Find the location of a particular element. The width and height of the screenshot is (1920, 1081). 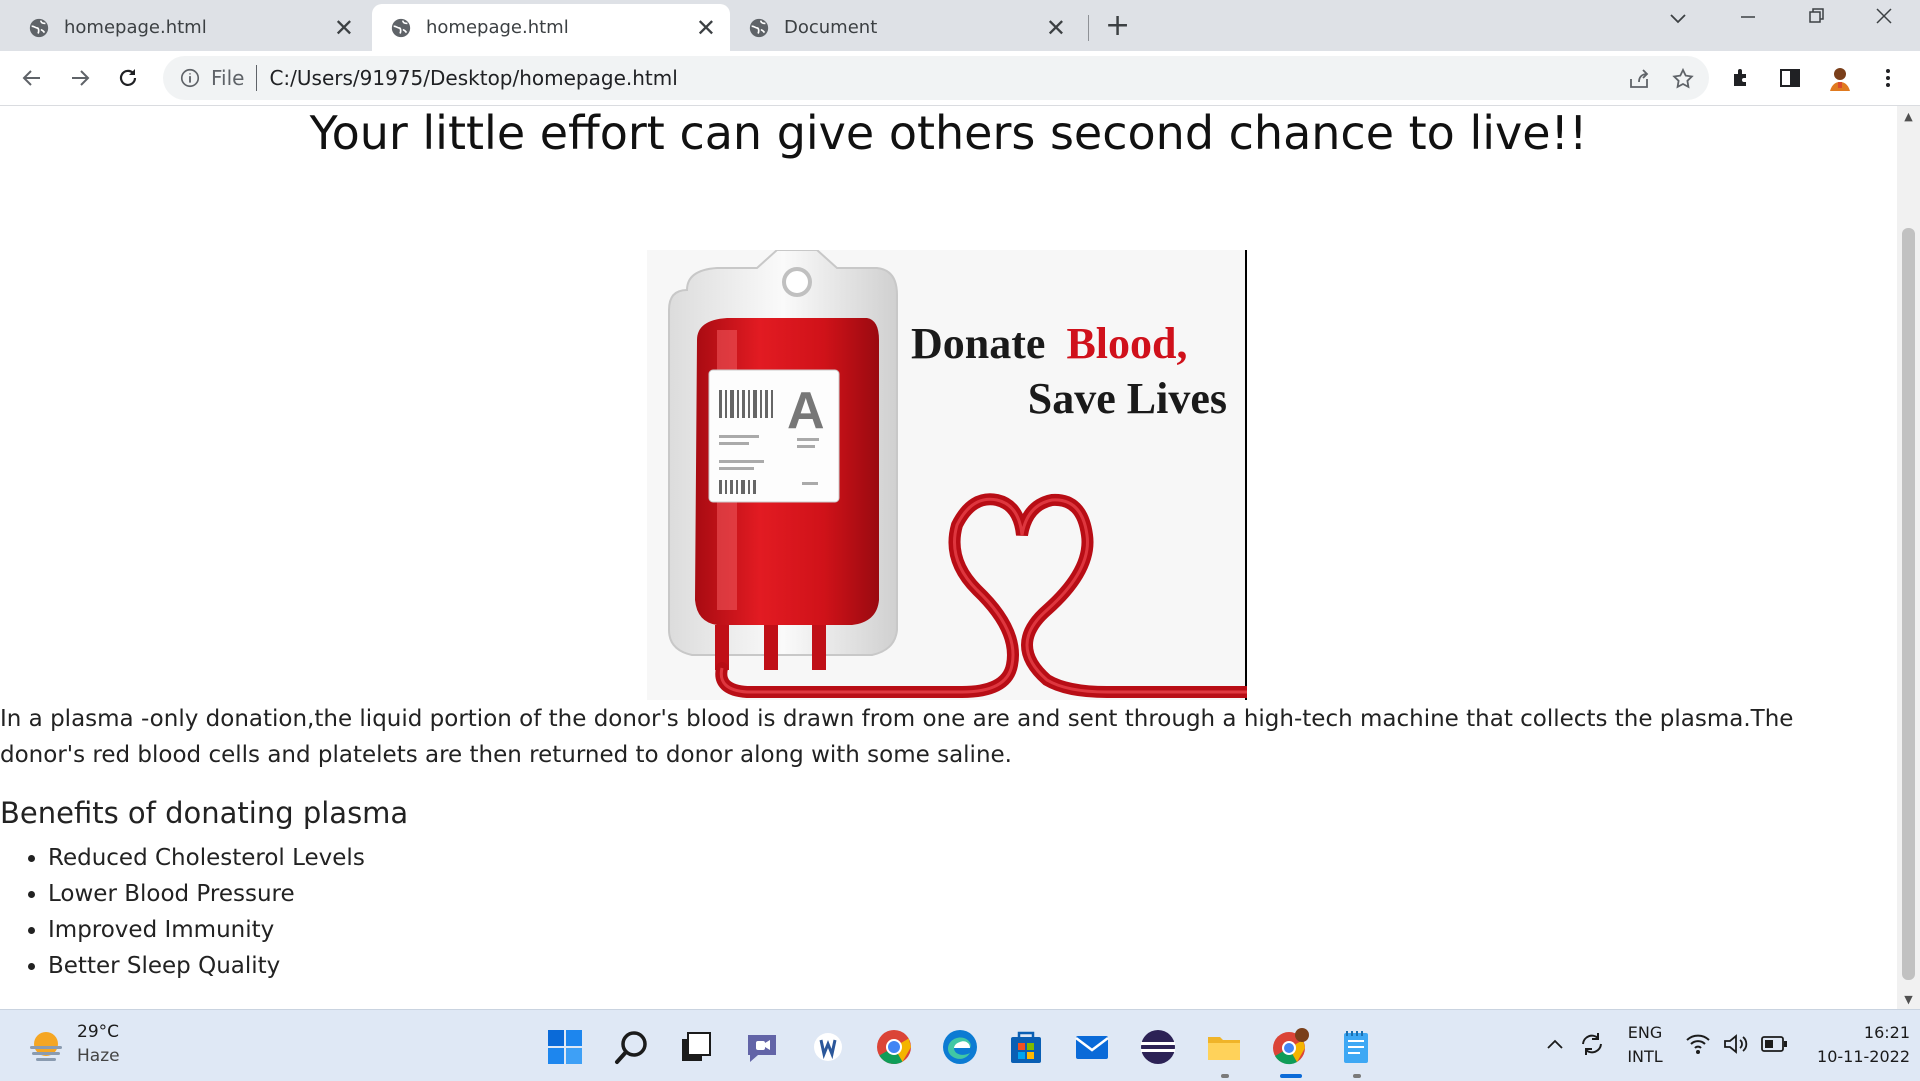

microsoft-store-icon is located at coordinates (1026, 1047).